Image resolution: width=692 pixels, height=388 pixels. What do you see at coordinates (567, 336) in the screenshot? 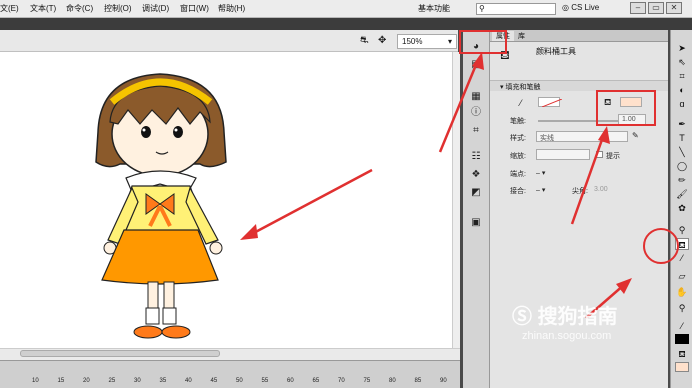
I see `watermark-url: zhinan.sogou.com` at bounding box center [567, 336].